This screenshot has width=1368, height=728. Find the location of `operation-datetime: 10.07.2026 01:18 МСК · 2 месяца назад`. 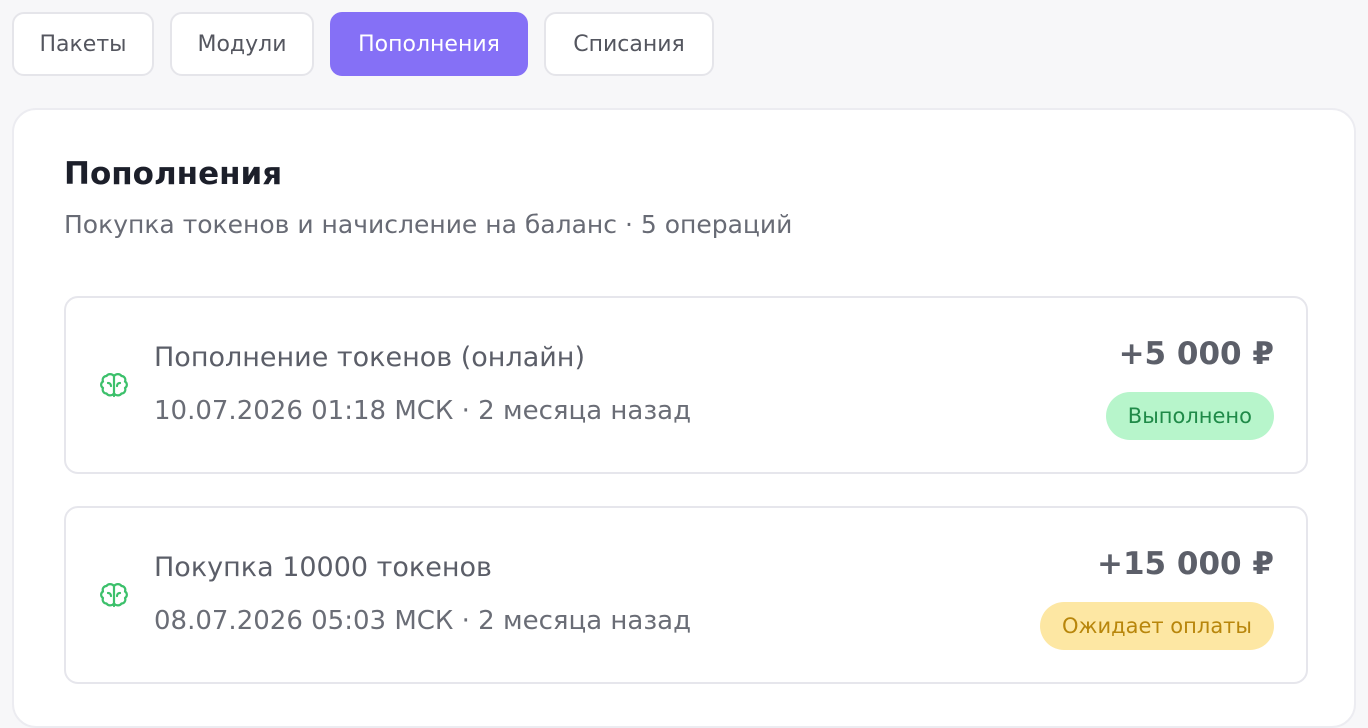

operation-datetime: 10.07.2026 01:18 МСК · 2 месяца назад is located at coordinates (423, 411).